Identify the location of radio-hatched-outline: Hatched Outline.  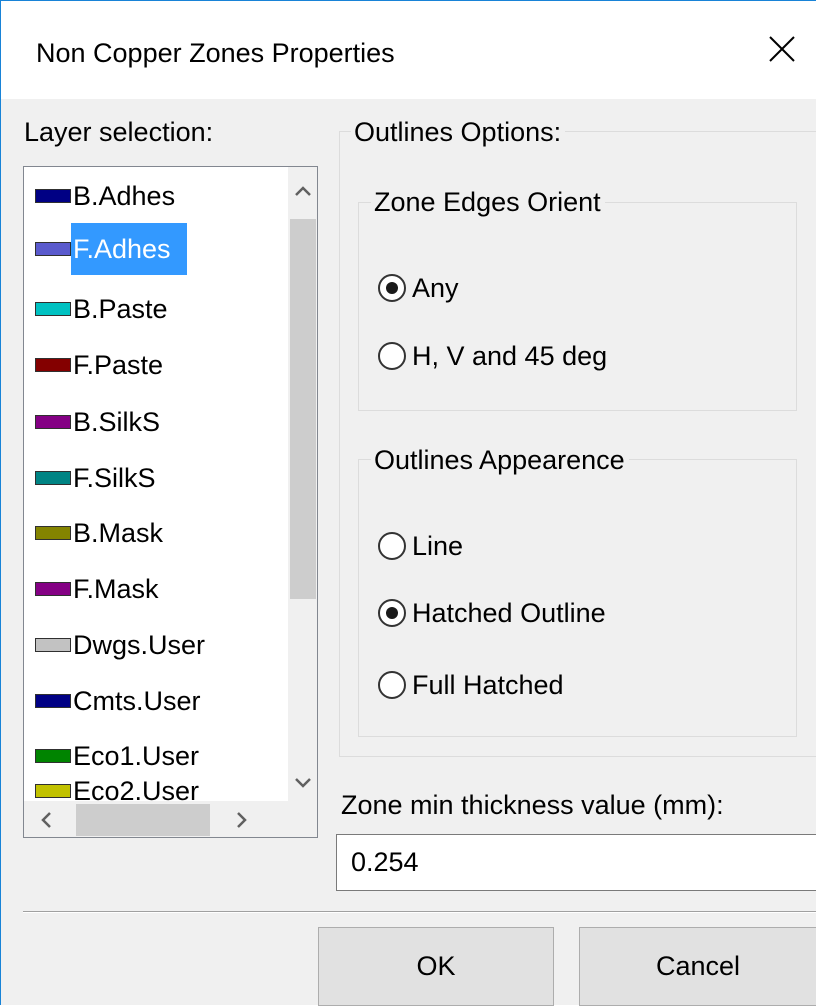
(492, 613).